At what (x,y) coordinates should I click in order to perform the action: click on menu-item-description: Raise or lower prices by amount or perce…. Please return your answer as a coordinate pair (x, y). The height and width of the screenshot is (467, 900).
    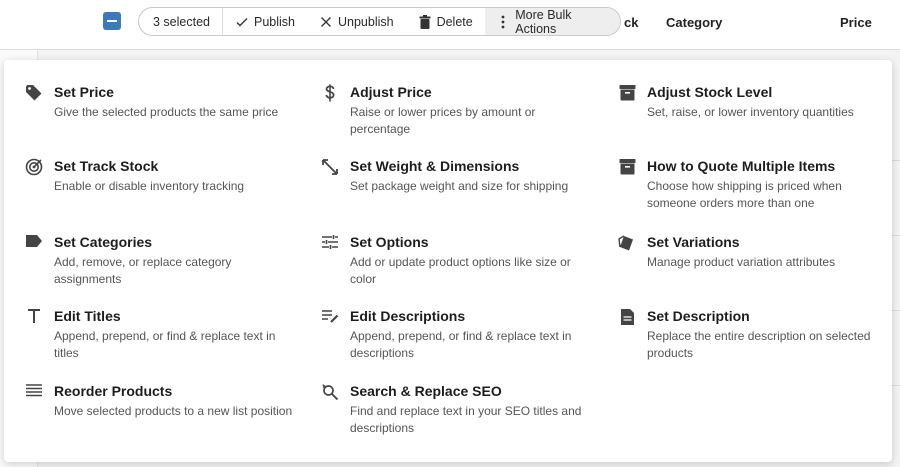
    Looking at the image, I should click on (443, 120).